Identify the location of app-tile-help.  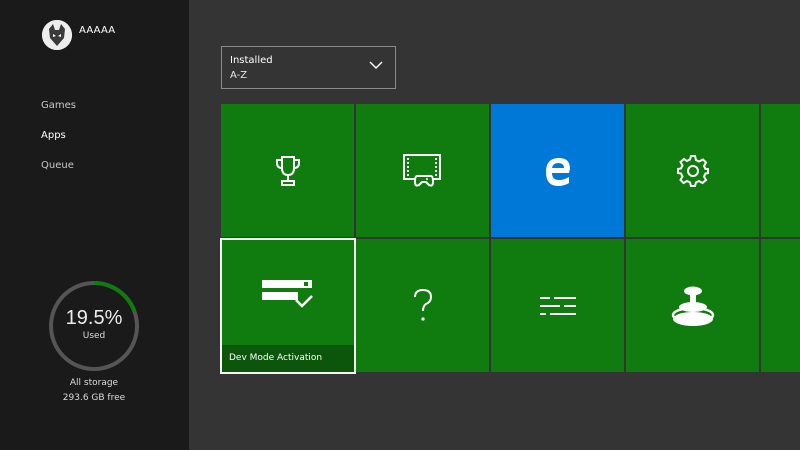
(422, 305).